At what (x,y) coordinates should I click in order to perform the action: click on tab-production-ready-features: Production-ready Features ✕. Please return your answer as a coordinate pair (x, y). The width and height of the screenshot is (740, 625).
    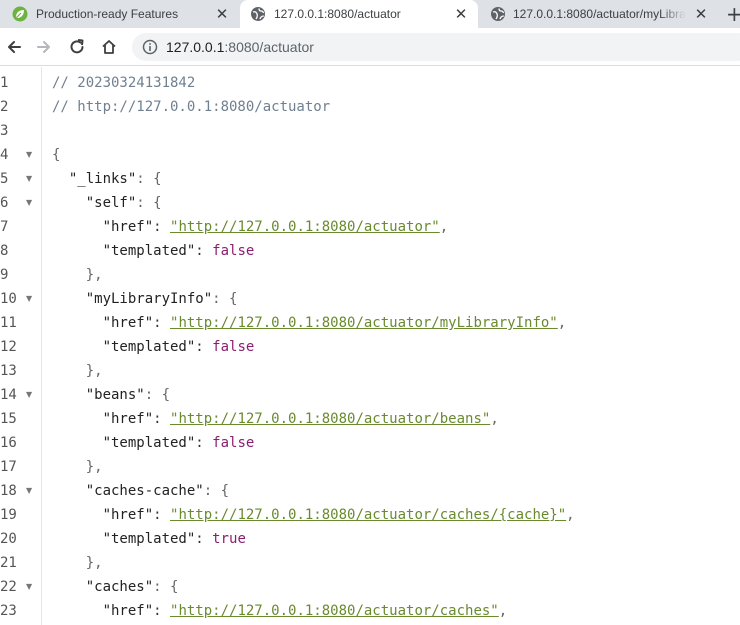
    Looking at the image, I should click on (120, 14).